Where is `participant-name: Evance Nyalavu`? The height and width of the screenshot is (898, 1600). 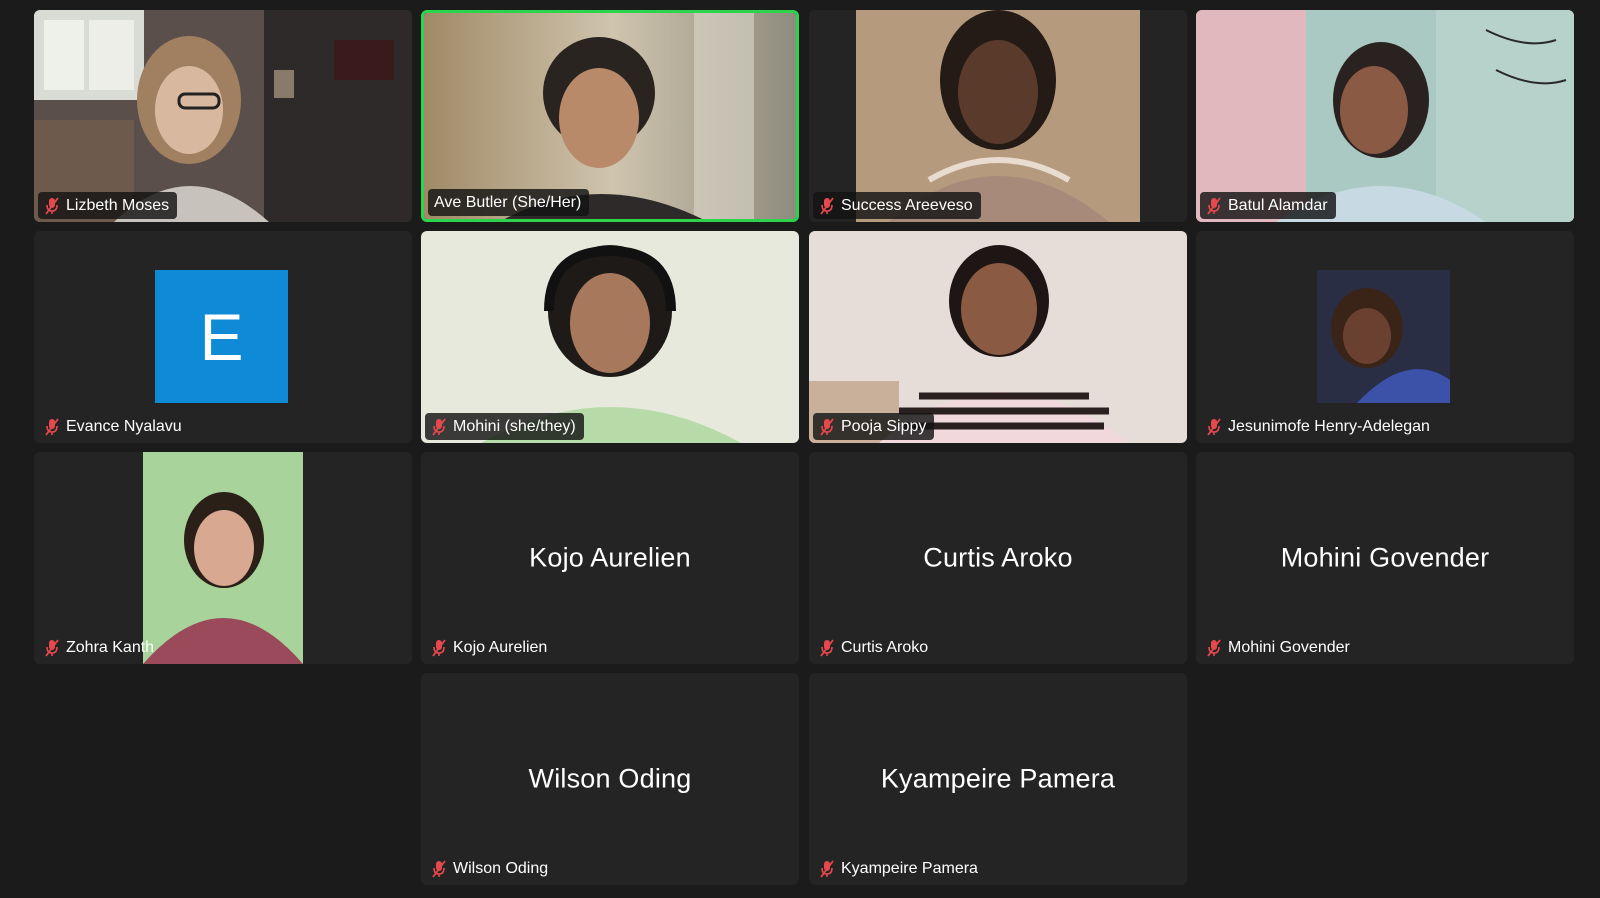 participant-name: Evance Nyalavu is located at coordinates (124, 426).